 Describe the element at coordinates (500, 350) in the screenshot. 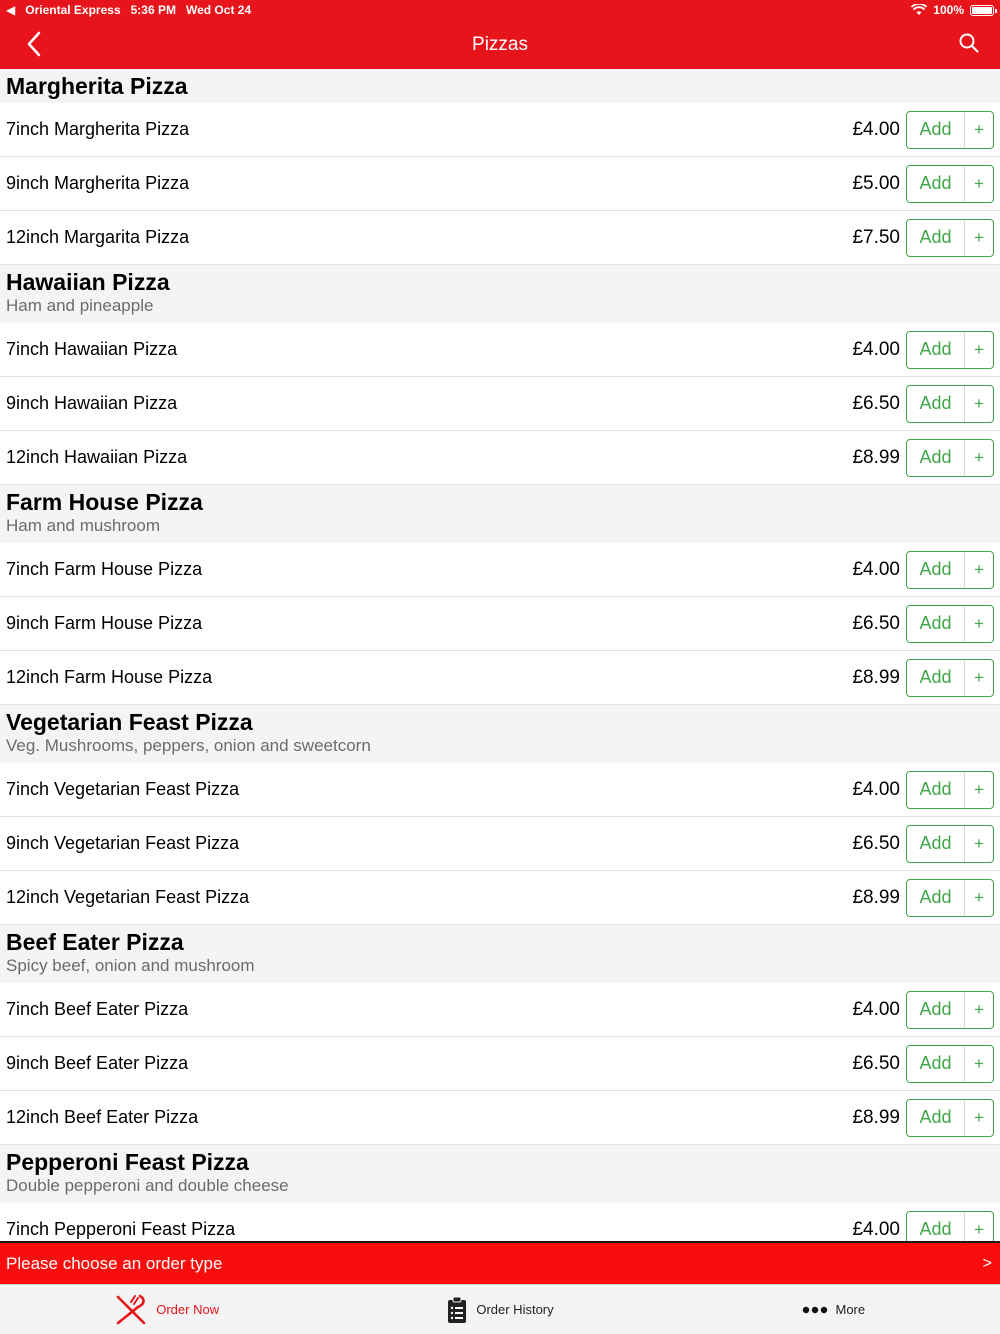

I see `menu-item-row: 7inch Hawaiian Pizza £4.00 Add +` at that location.